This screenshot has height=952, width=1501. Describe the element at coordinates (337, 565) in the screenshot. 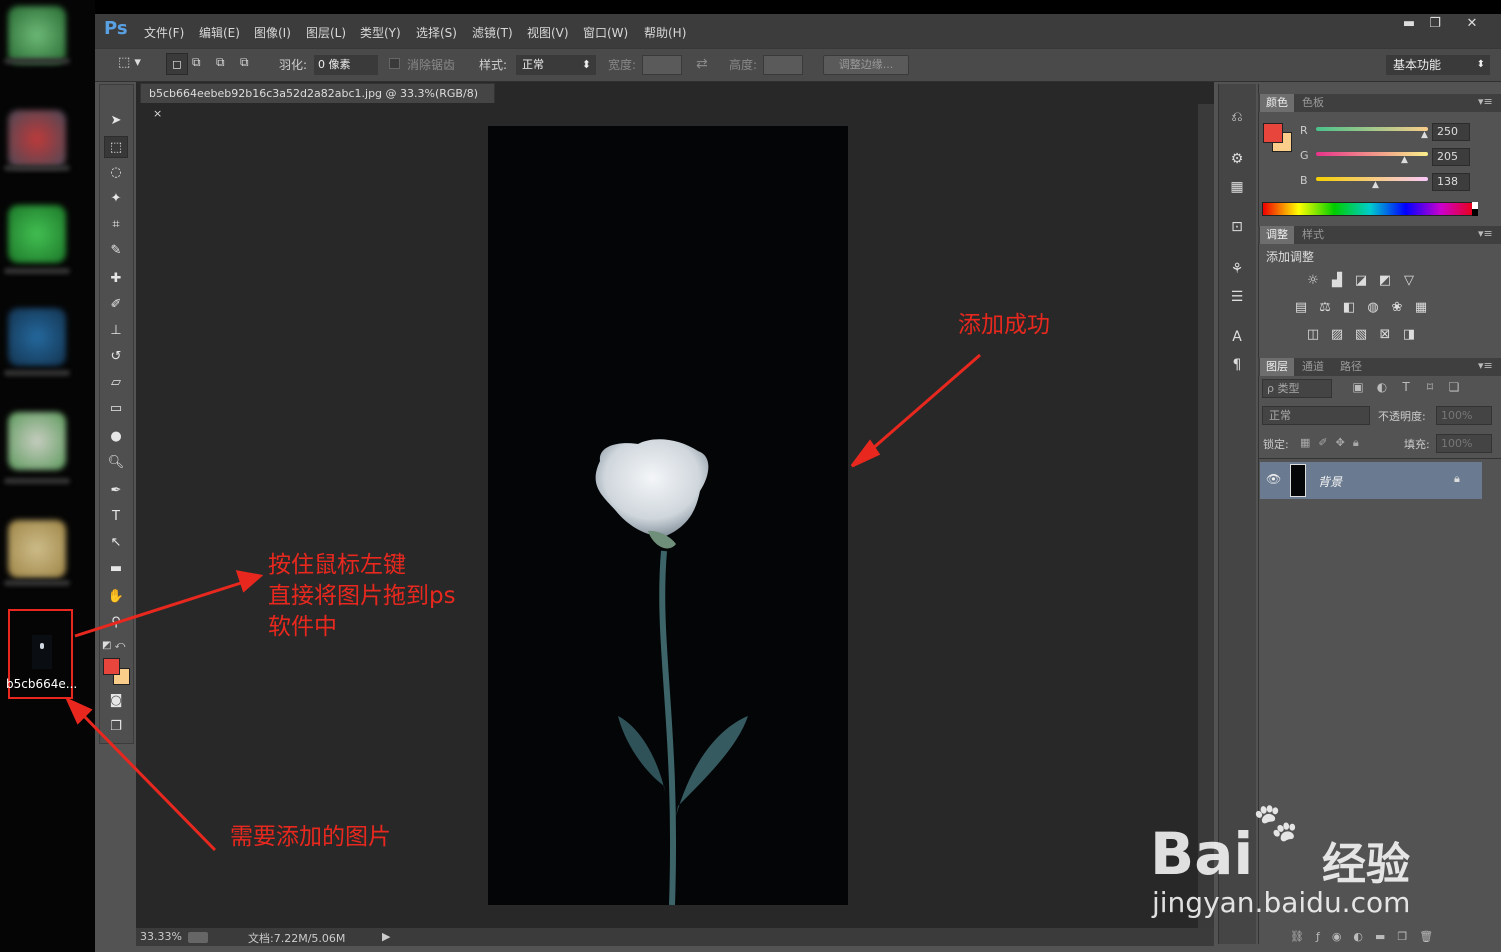

I see `annotation-drag-line1: 按住鼠标左键` at that location.